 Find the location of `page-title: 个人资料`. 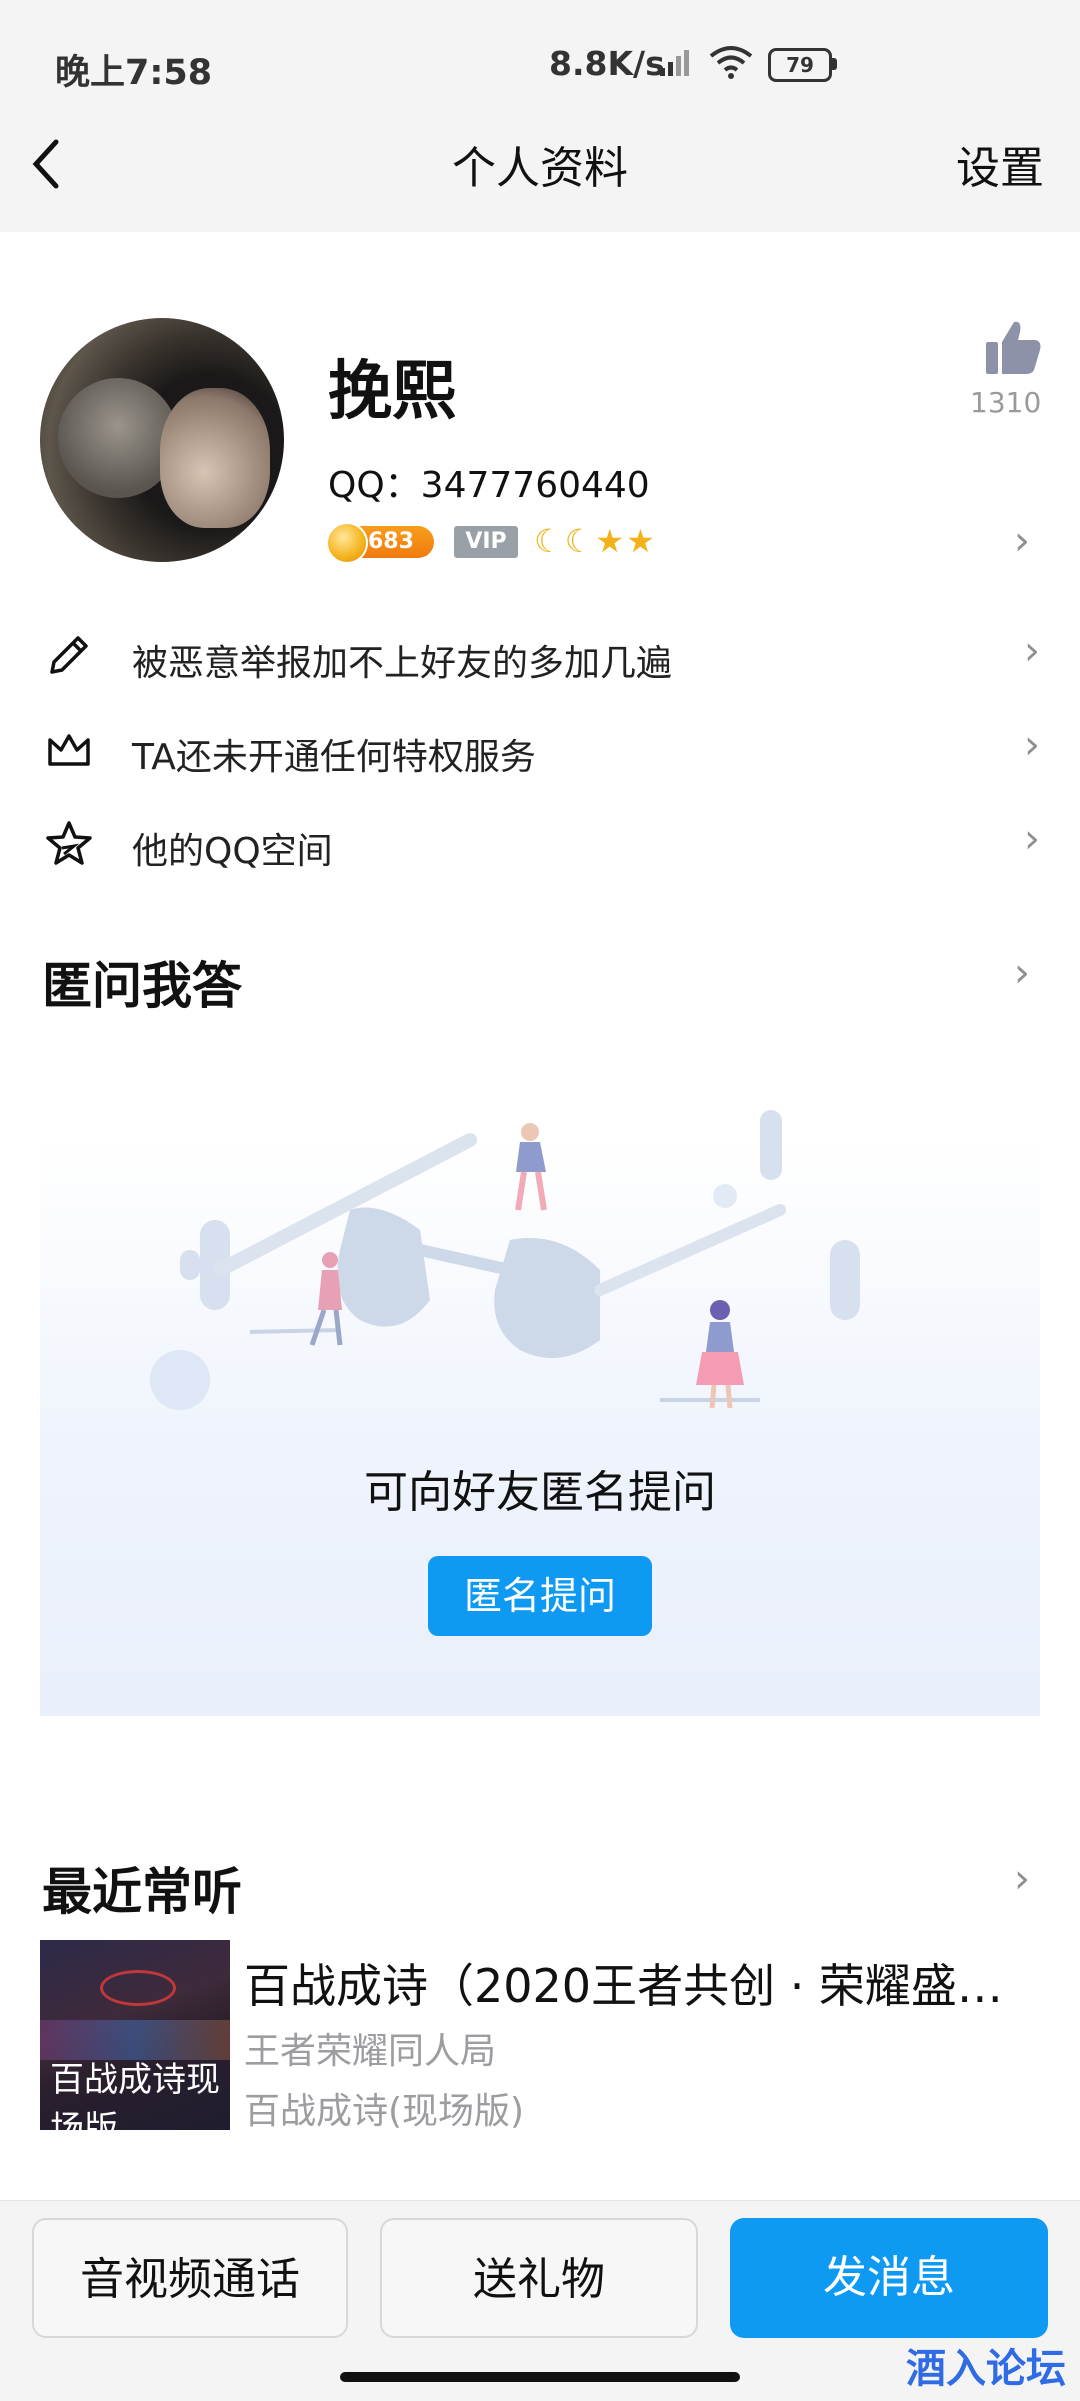

page-title: 个人资料 is located at coordinates (540, 168).